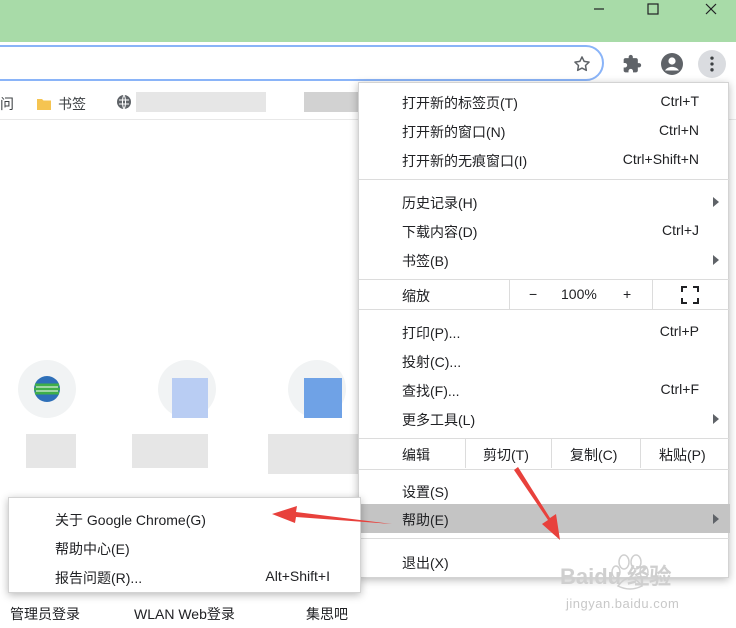 The height and width of the screenshot is (628, 736). Describe the element at coordinates (615, 576) in the screenshot. I see `watermark-brand: Baidu 经验` at that location.